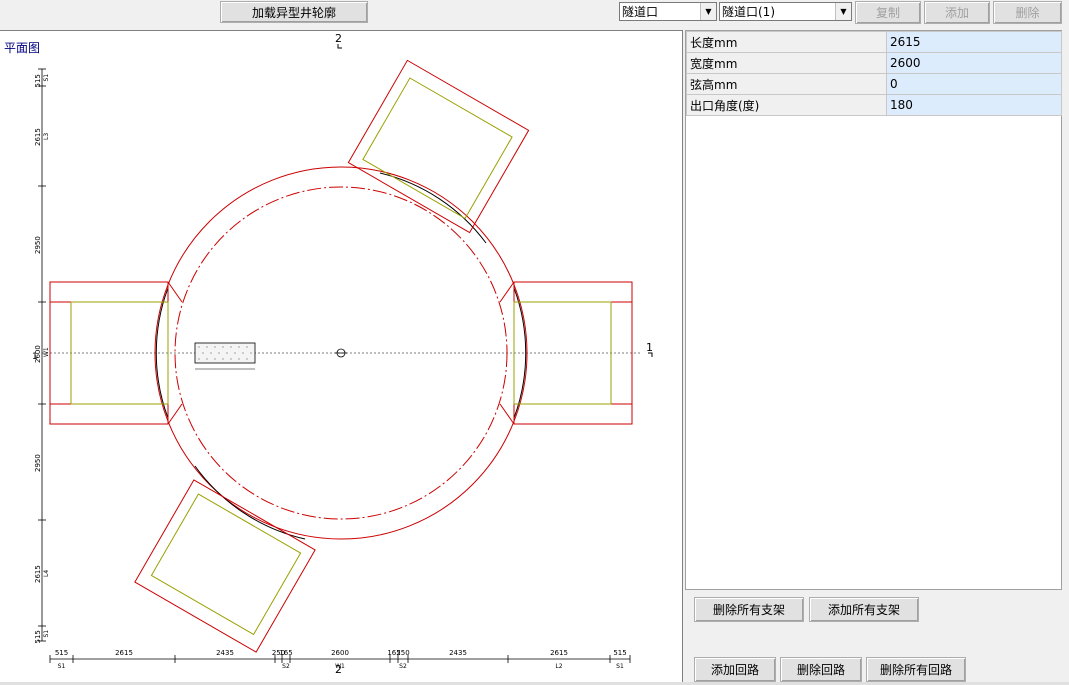 The height and width of the screenshot is (685, 1069). I want to click on property-row: 出口角度(度) 180, so click(874, 105).